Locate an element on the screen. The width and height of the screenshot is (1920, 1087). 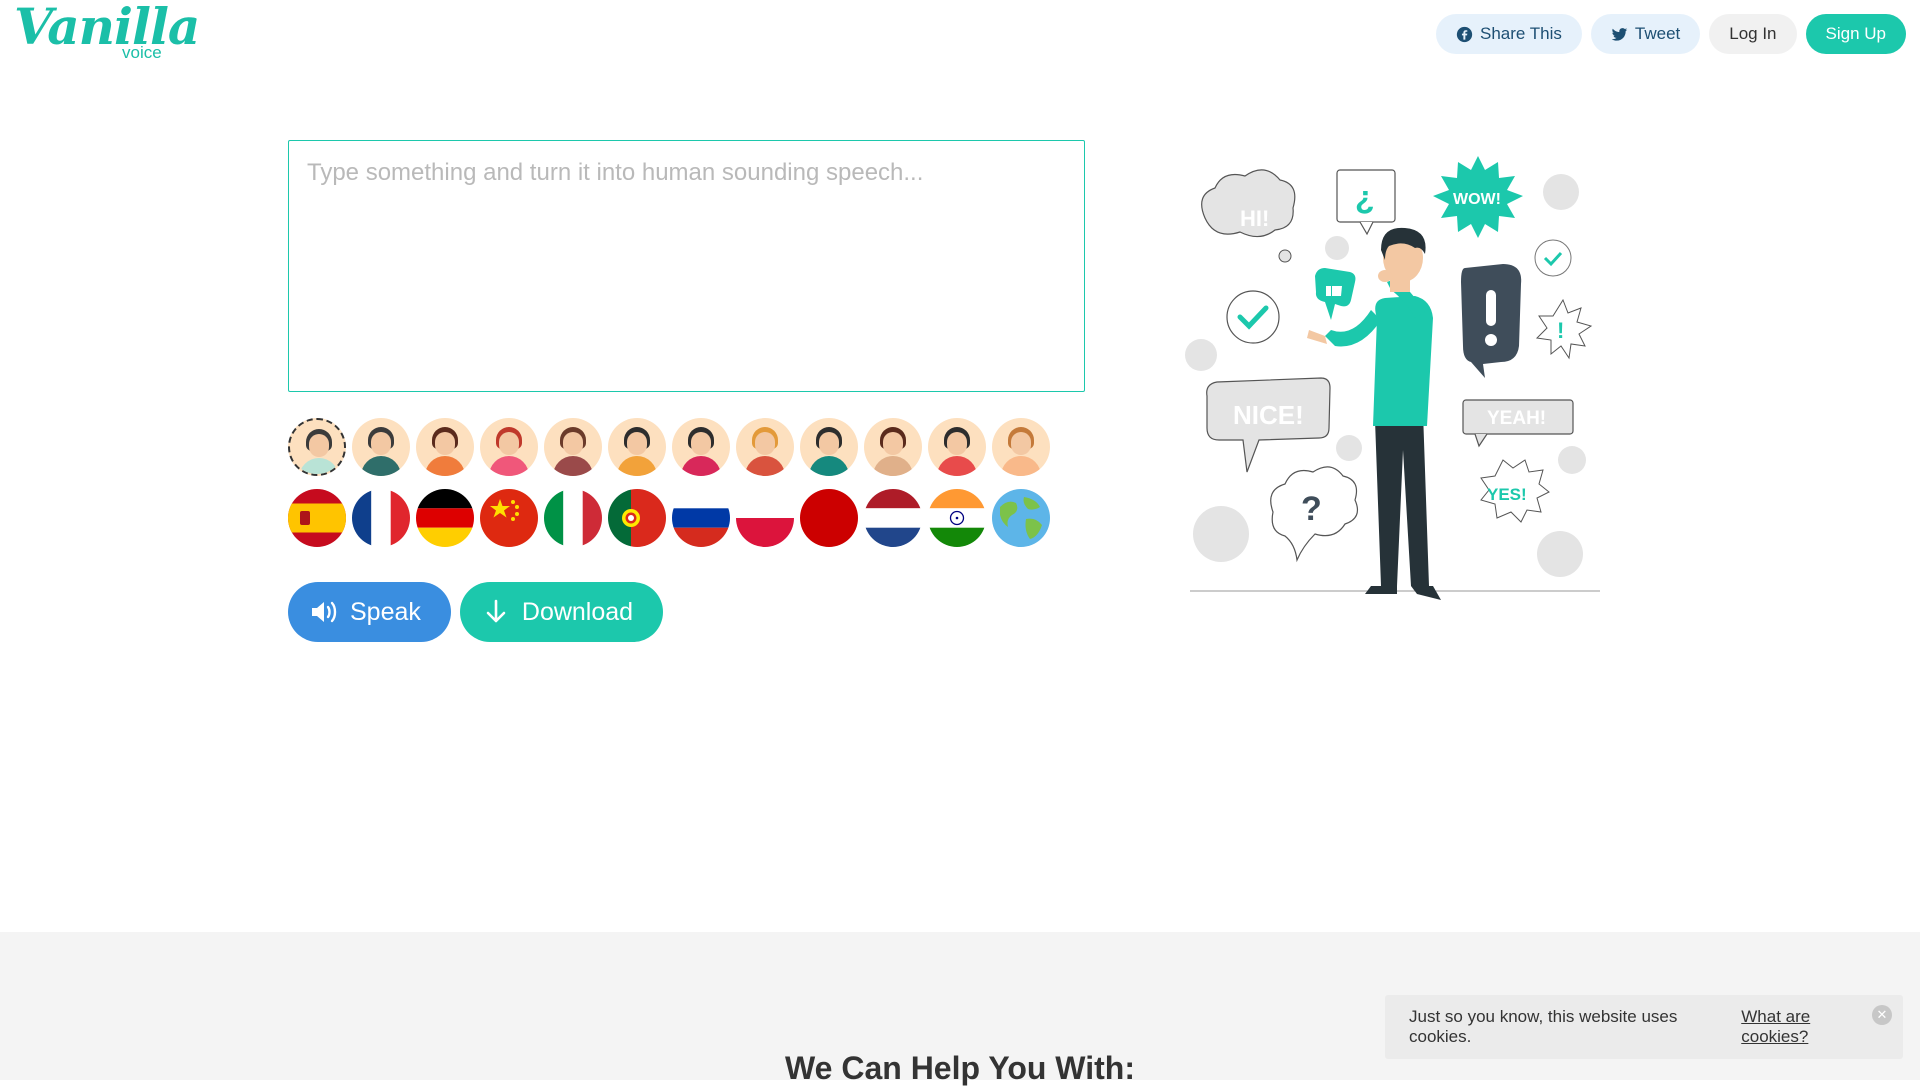
yeah-text: YEAH! is located at coordinates (1516, 418).